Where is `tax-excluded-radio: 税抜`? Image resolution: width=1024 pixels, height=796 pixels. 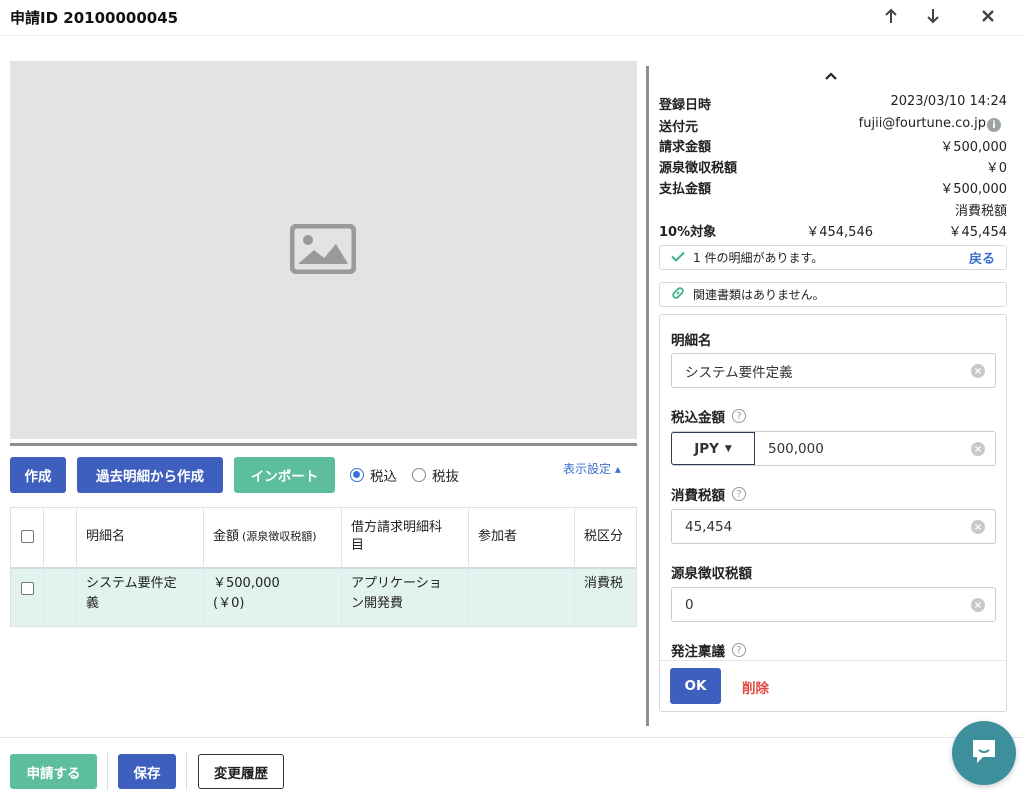
tax-excluded-radio: 税抜 is located at coordinates (435, 475).